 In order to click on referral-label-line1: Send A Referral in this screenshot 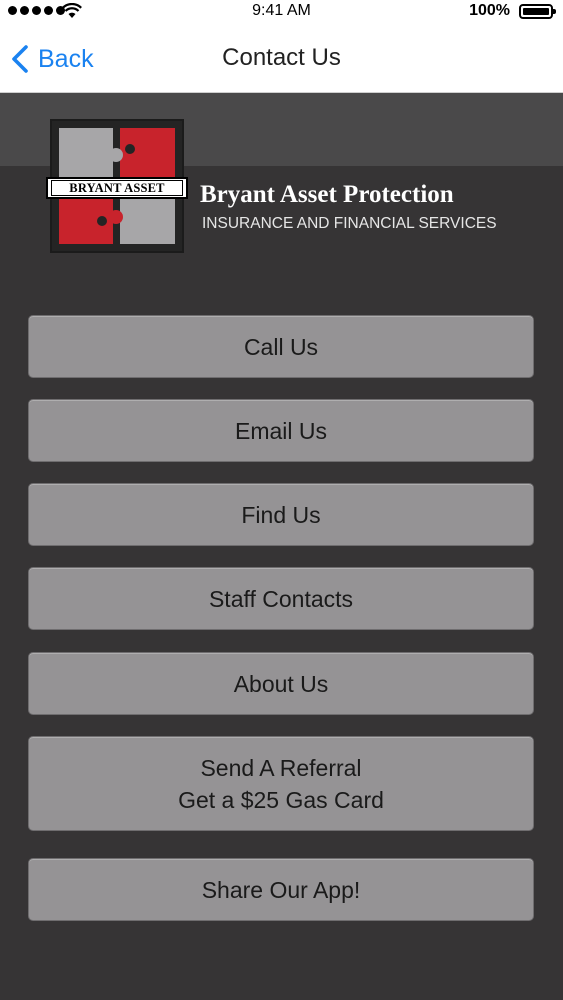, I will do `click(281, 767)`.